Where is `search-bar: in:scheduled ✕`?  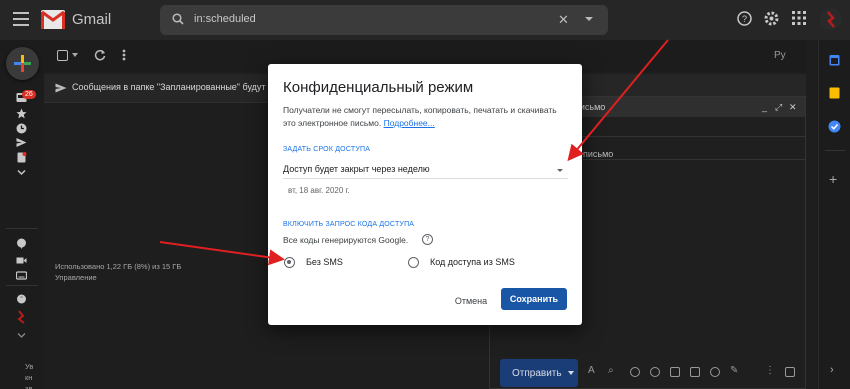
search-bar: in:scheduled ✕ is located at coordinates (384, 20).